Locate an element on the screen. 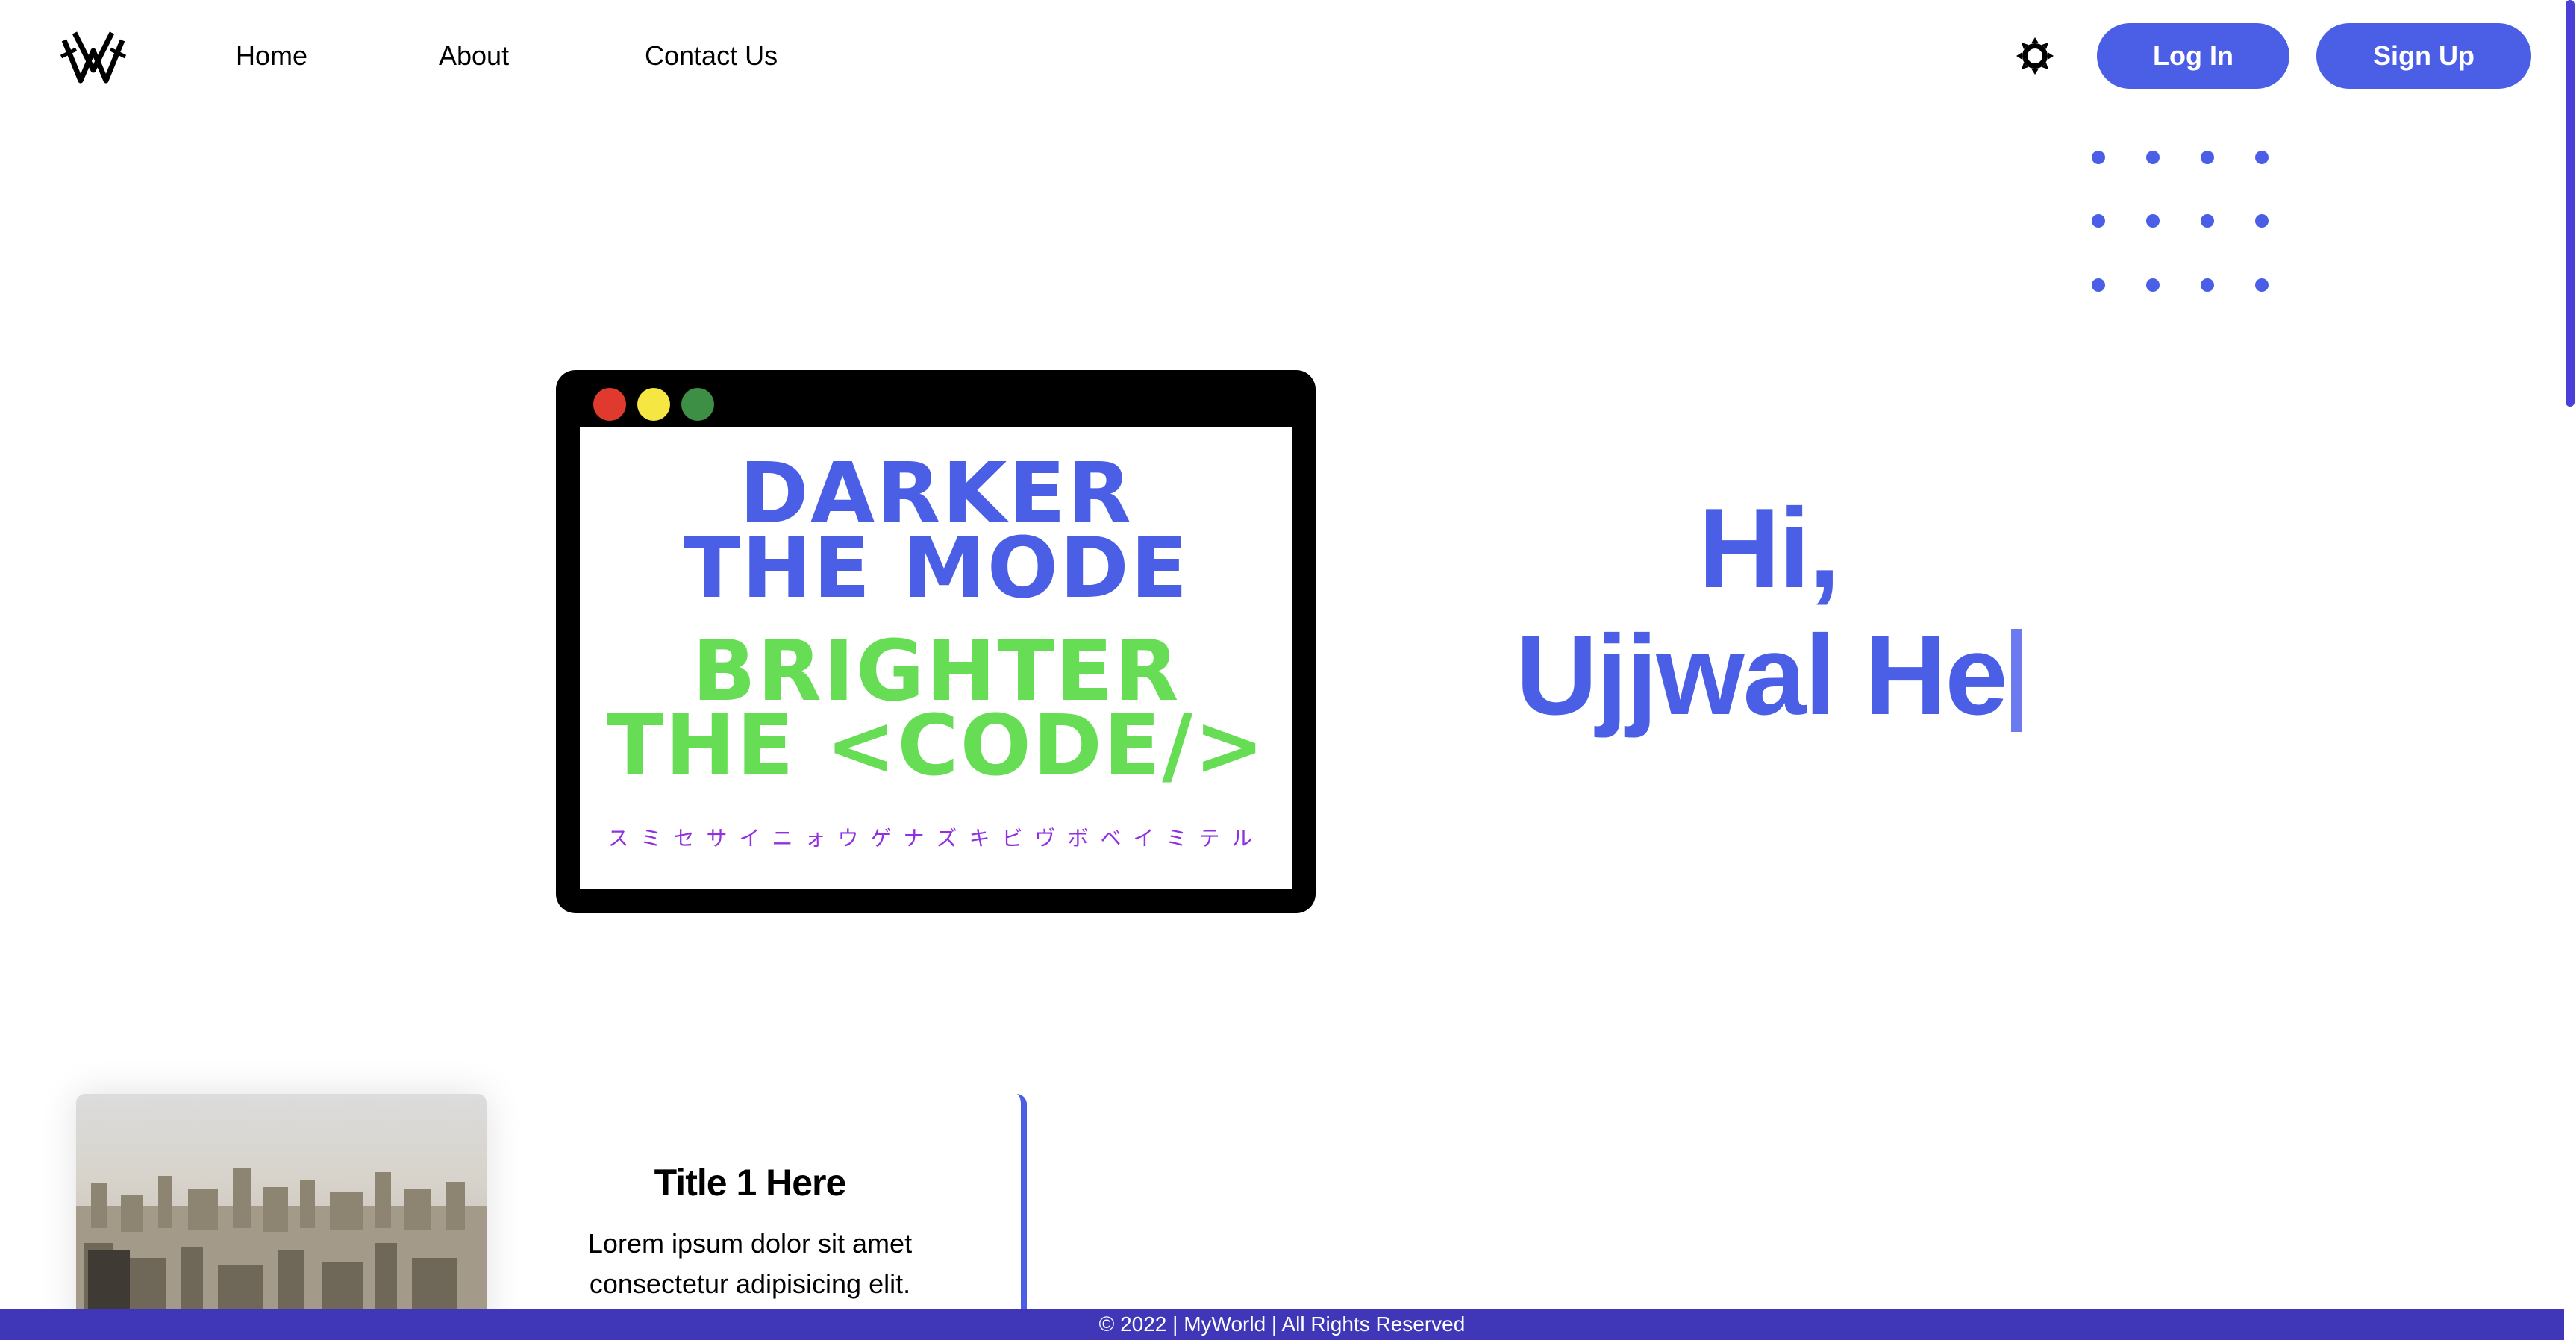 This screenshot has height=1340, width=2576. brand-logo-icon is located at coordinates (93, 57).